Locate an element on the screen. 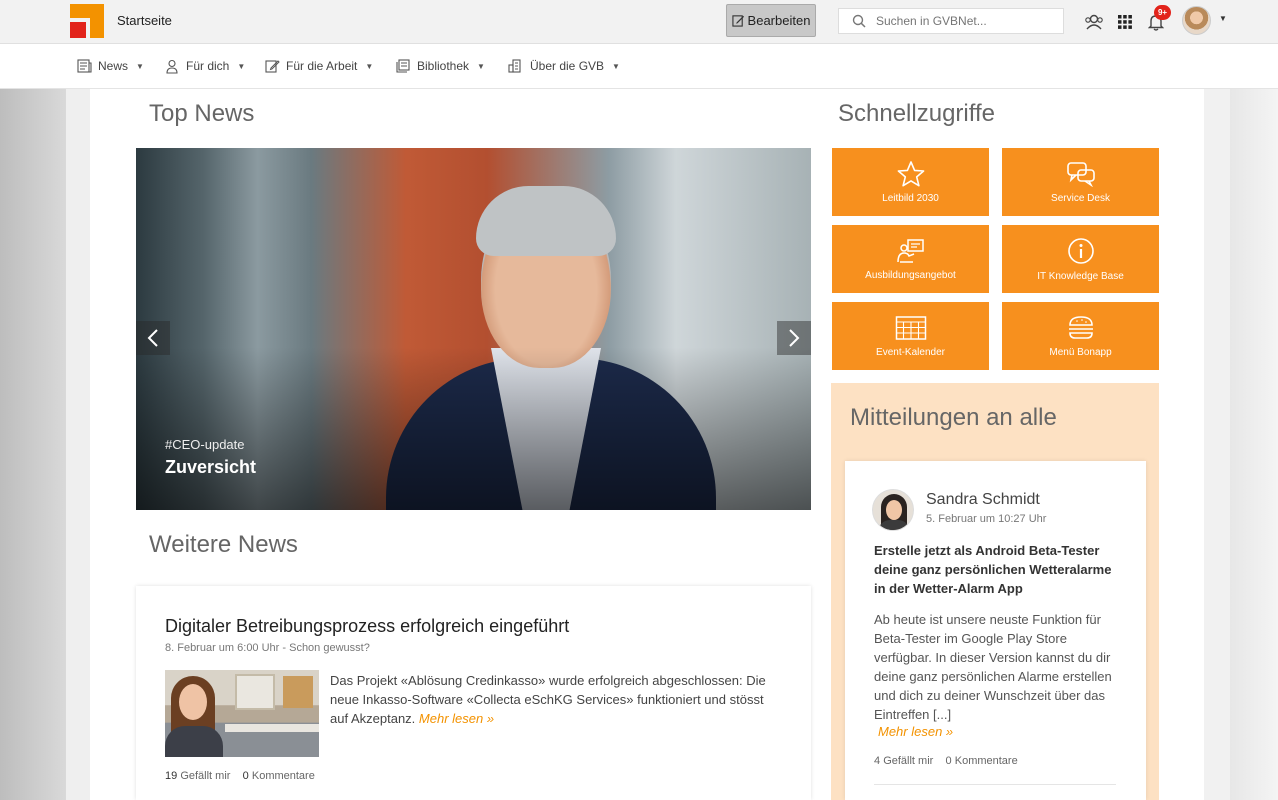  tile-label: Event-Kalender is located at coordinates (910, 352).